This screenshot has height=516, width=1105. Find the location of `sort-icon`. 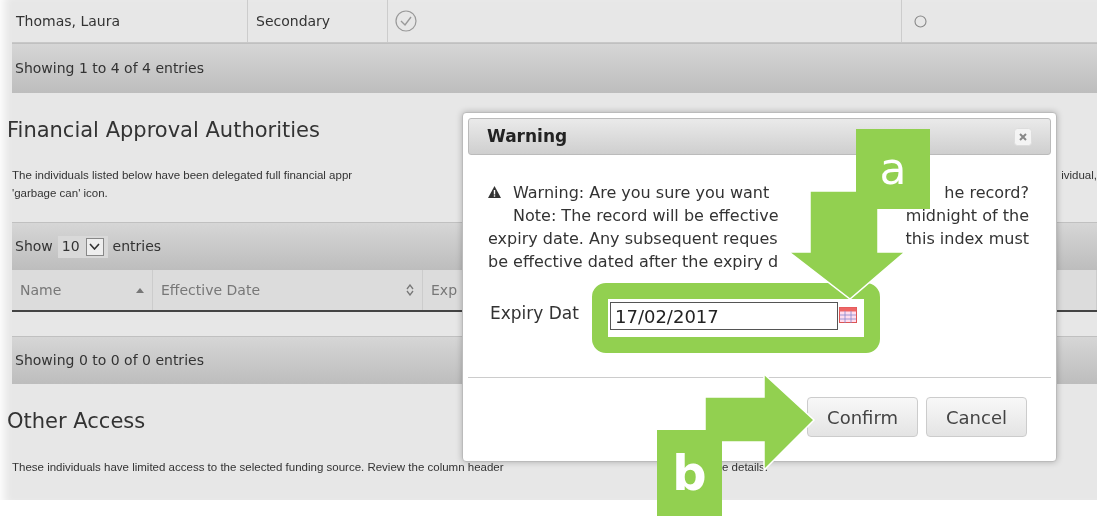

sort-icon is located at coordinates (410, 290).